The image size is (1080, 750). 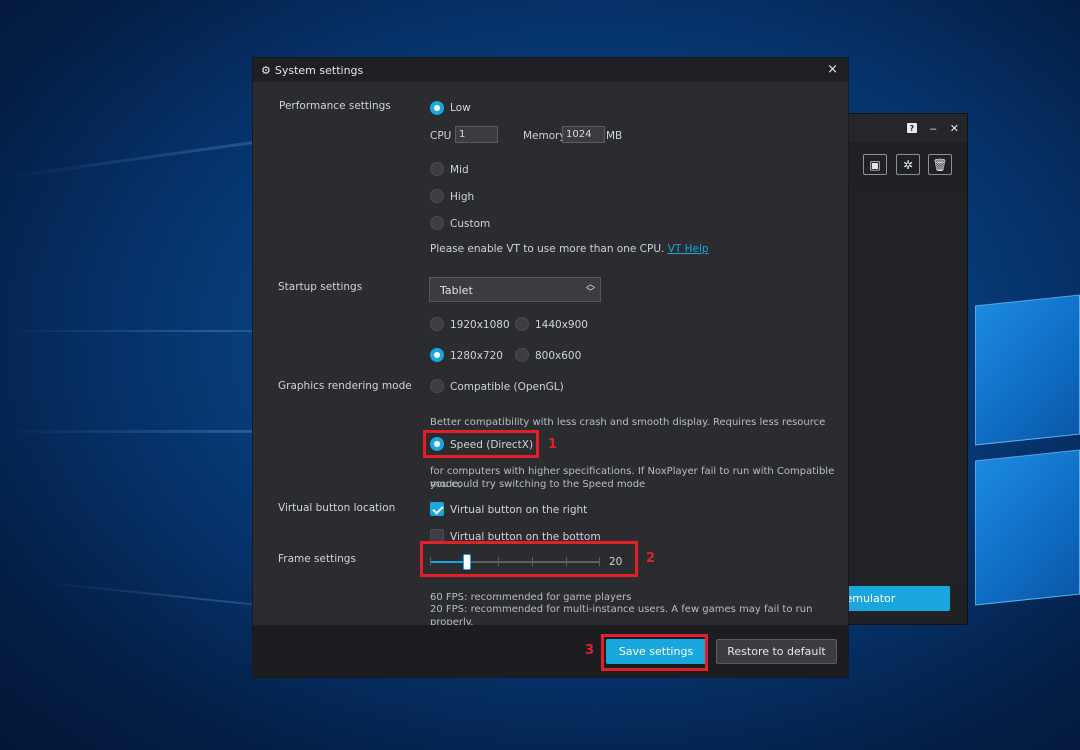 What do you see at coordinates (553, 444) in the screenshot?
I see `annotation-marker-1: 1` at bounding box center [553, 444].